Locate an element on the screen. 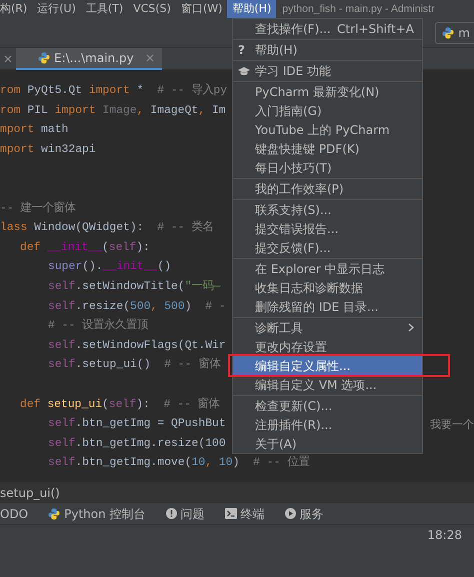 Image resolution: width=474 pixels, height=577 pixels. run-config-dropdown: m is located at coordinates (454, 33).